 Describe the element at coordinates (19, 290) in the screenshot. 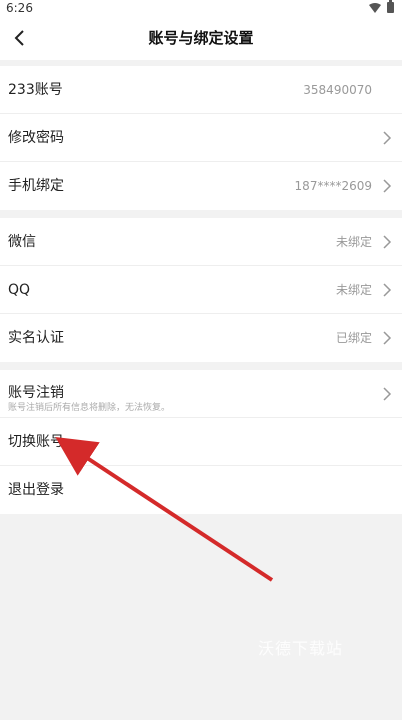

I see `qq-label: QQ` at that location.